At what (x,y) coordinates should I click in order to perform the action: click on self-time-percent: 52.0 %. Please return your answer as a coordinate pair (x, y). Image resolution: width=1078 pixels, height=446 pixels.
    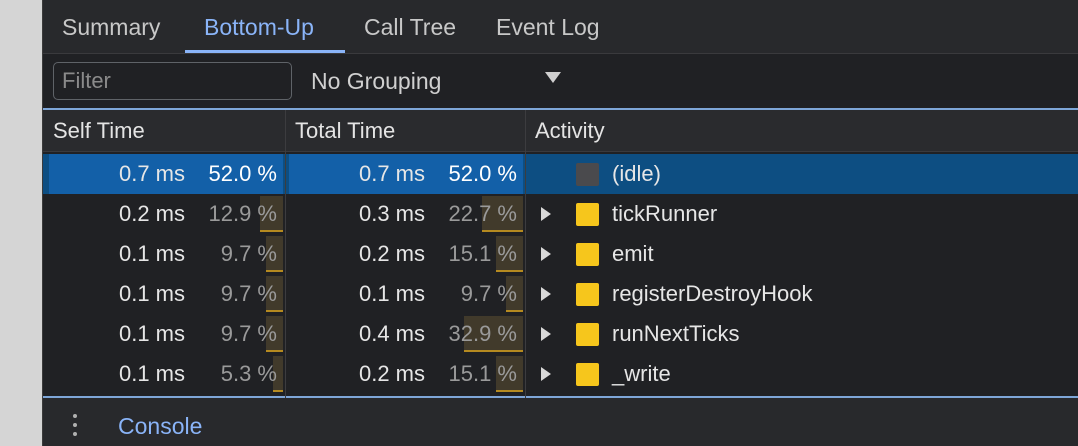
    Looking at the image, I should click on (243, 173).